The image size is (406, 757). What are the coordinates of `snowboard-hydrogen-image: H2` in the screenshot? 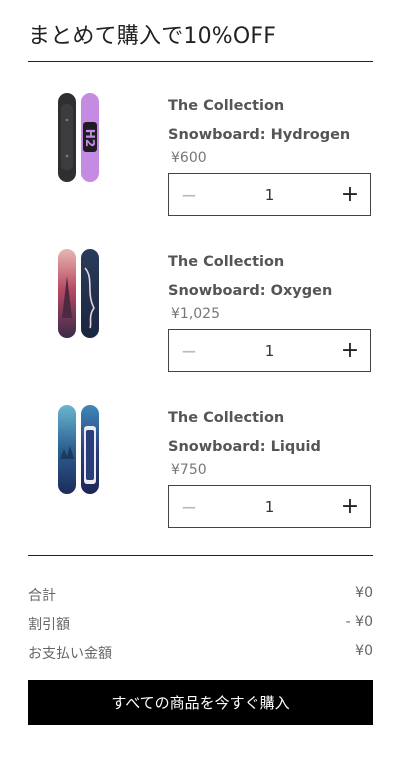 It's located at (78, 137).